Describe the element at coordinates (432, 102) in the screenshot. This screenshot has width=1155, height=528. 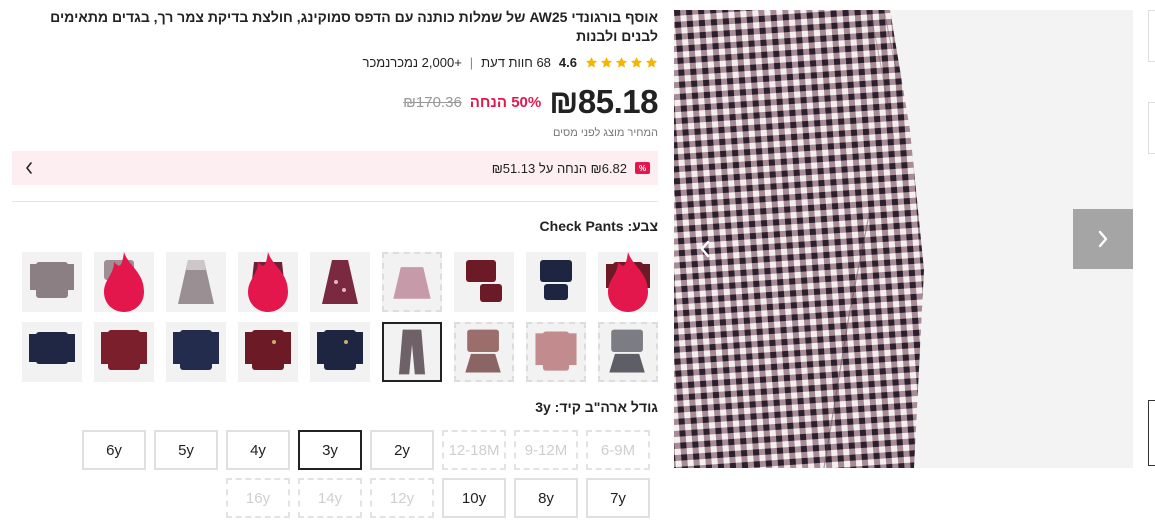
I see `original-price: ₪170.36` at that location.